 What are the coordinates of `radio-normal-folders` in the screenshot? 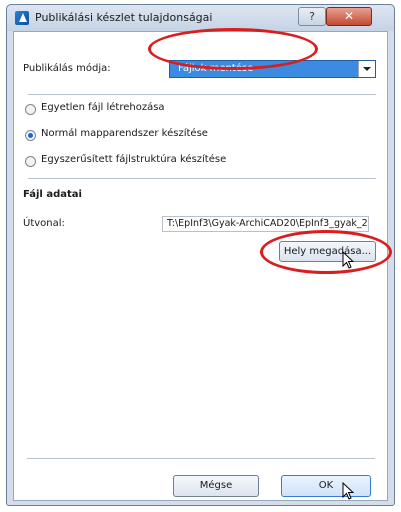 It's located at (30, 135).